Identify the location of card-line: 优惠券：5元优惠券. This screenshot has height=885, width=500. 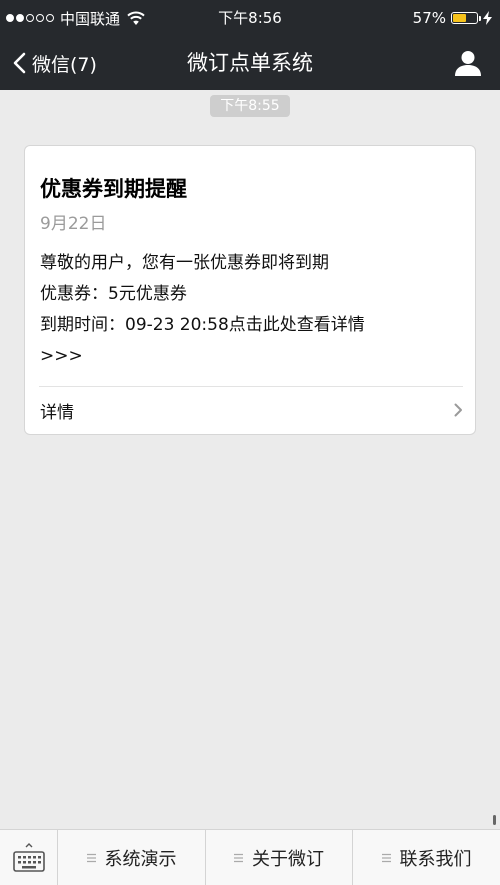
(113, 294).